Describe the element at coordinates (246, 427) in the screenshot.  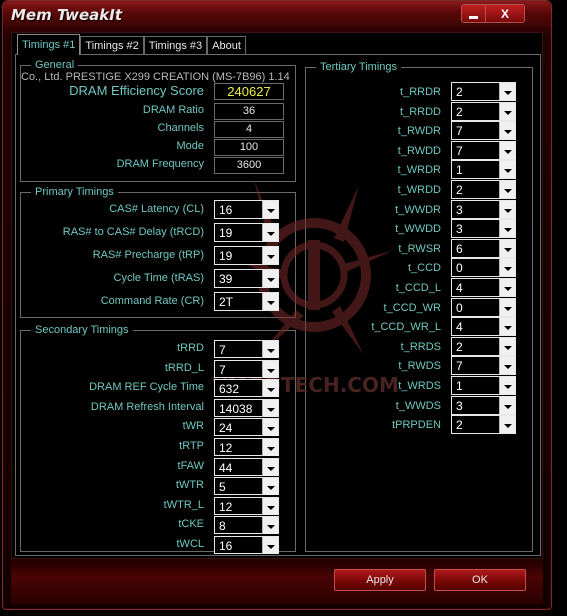
I see `secondary-timing-select: 24` at that location.